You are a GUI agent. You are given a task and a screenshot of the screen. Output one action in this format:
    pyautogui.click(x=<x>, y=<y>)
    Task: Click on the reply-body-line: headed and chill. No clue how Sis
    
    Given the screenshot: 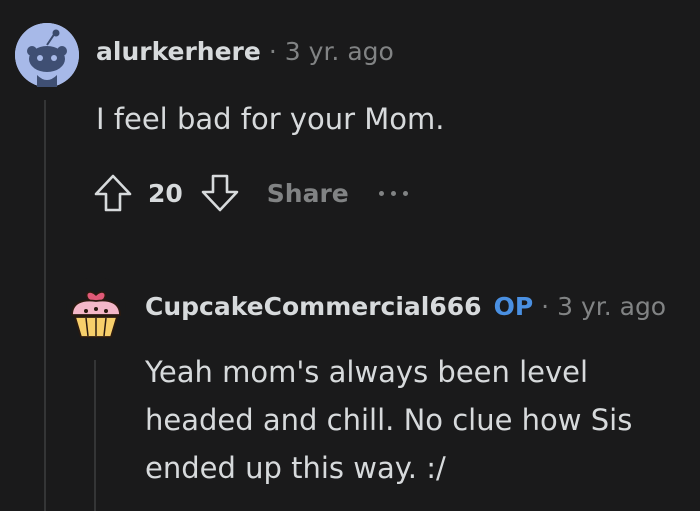 What is the action you would take?
    pyautogui.click(x=389, y=420)
    